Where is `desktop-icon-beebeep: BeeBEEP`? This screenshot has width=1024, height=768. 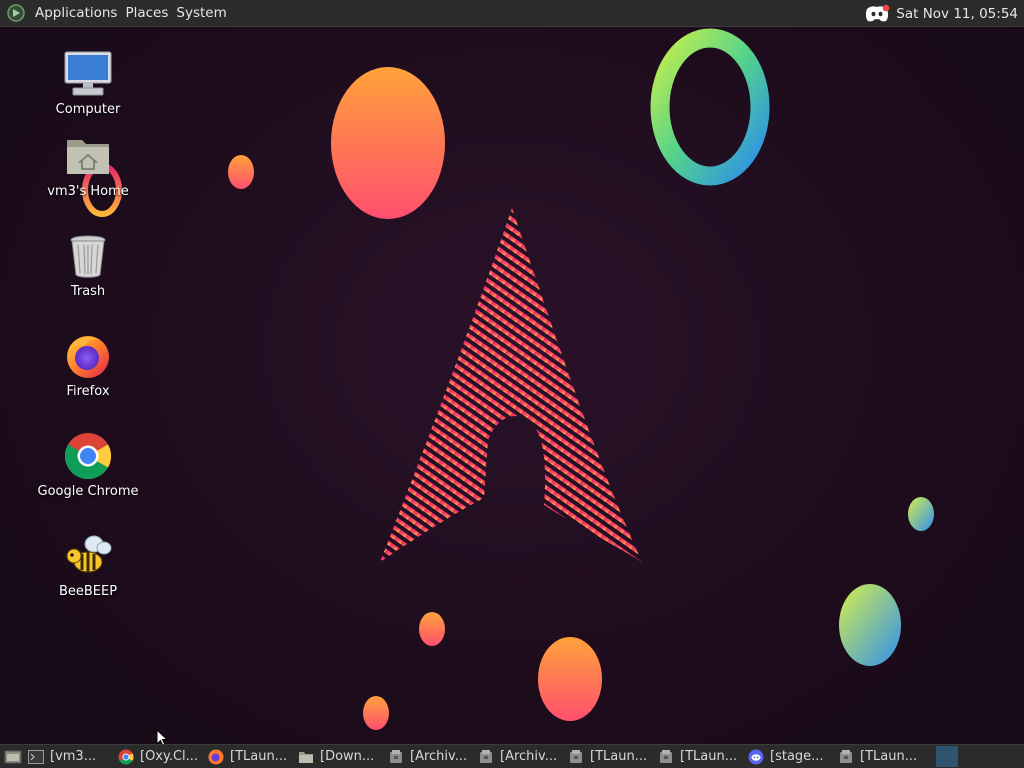 desktop-icon-beebeep: BeeBEEP is located at coordinates (88, 564).